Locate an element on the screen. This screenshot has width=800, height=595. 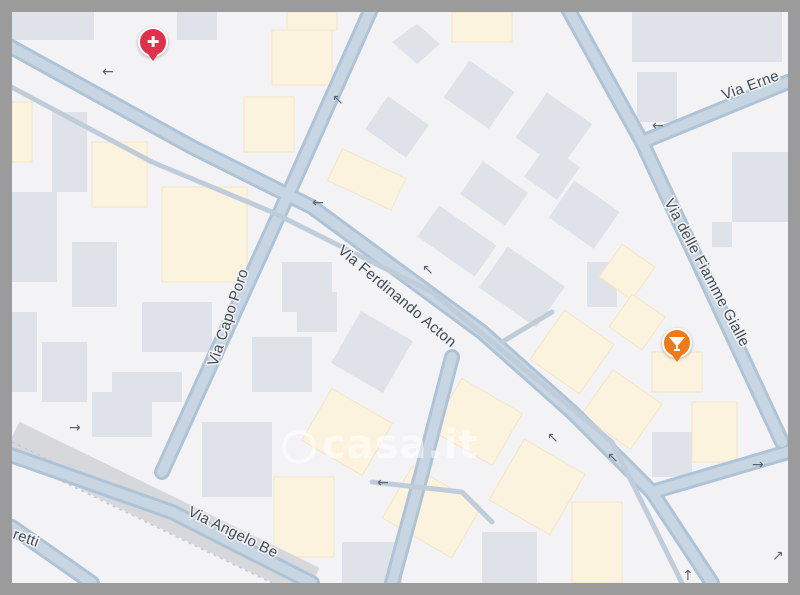
bar-poi-marker is located at coordinates (677, 345).